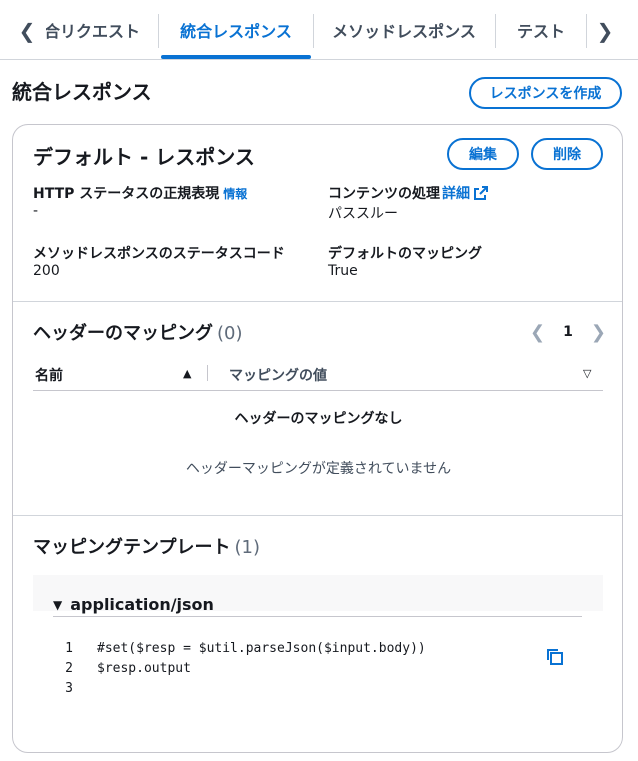 This screenshot has width=638, height=761. What do you see at coordinates (69, 648) in the screenshot?
I see `line-number: 1` at bounding box center [69, 648].